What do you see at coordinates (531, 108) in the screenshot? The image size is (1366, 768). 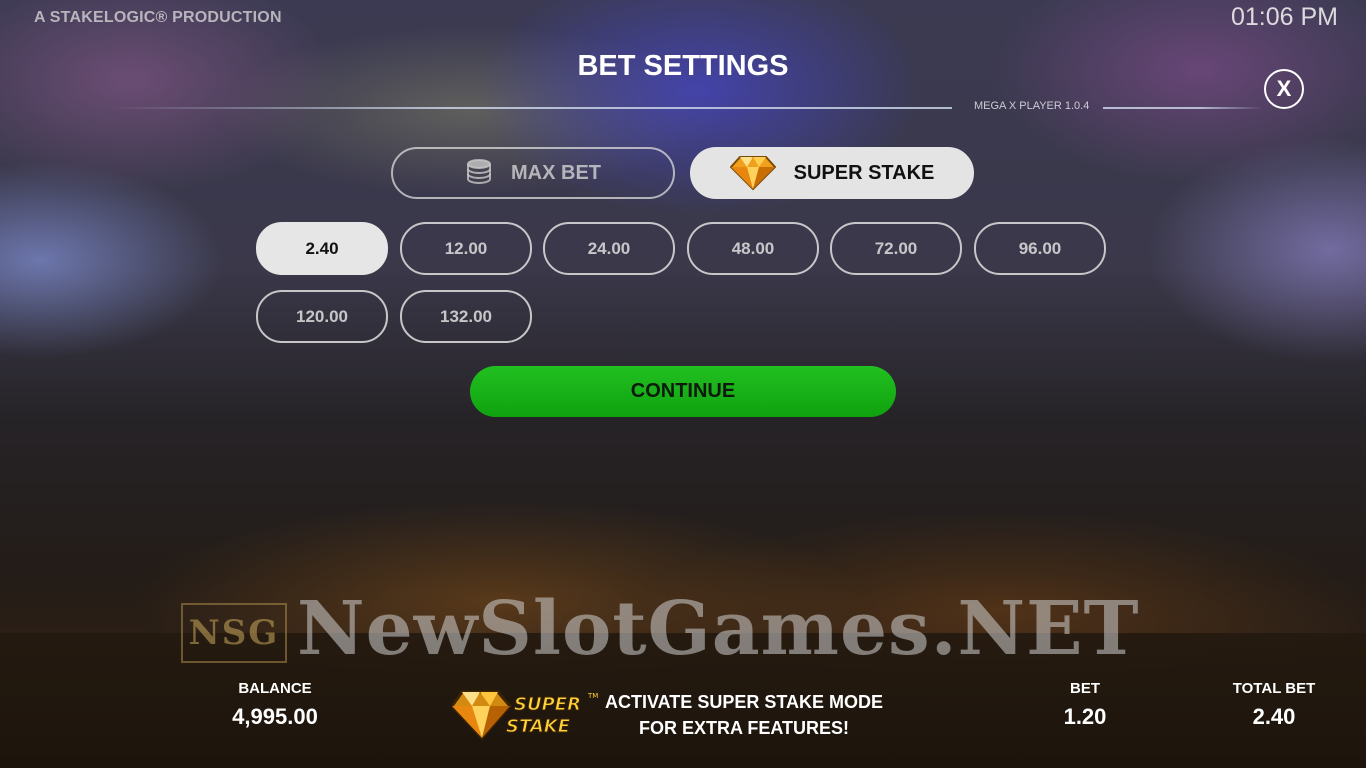 I see `divider-left` at bounding box center [531, 108].